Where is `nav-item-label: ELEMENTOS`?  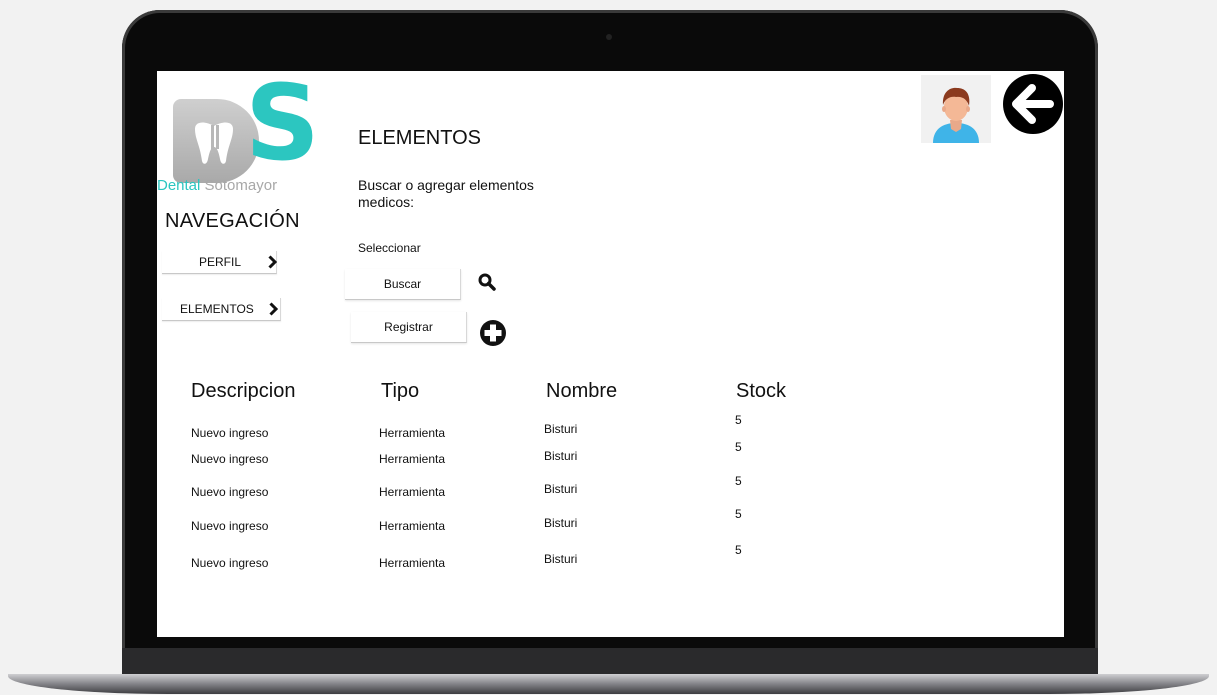 nav-item-label: ELEMENTOS is located at coordinates (217, 309).